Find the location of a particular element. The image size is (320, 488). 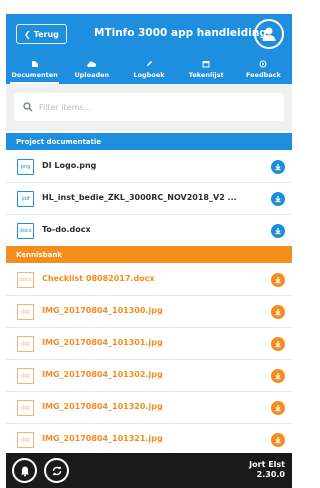

tab-label: Uploaden is located at coordinates (92, 74).